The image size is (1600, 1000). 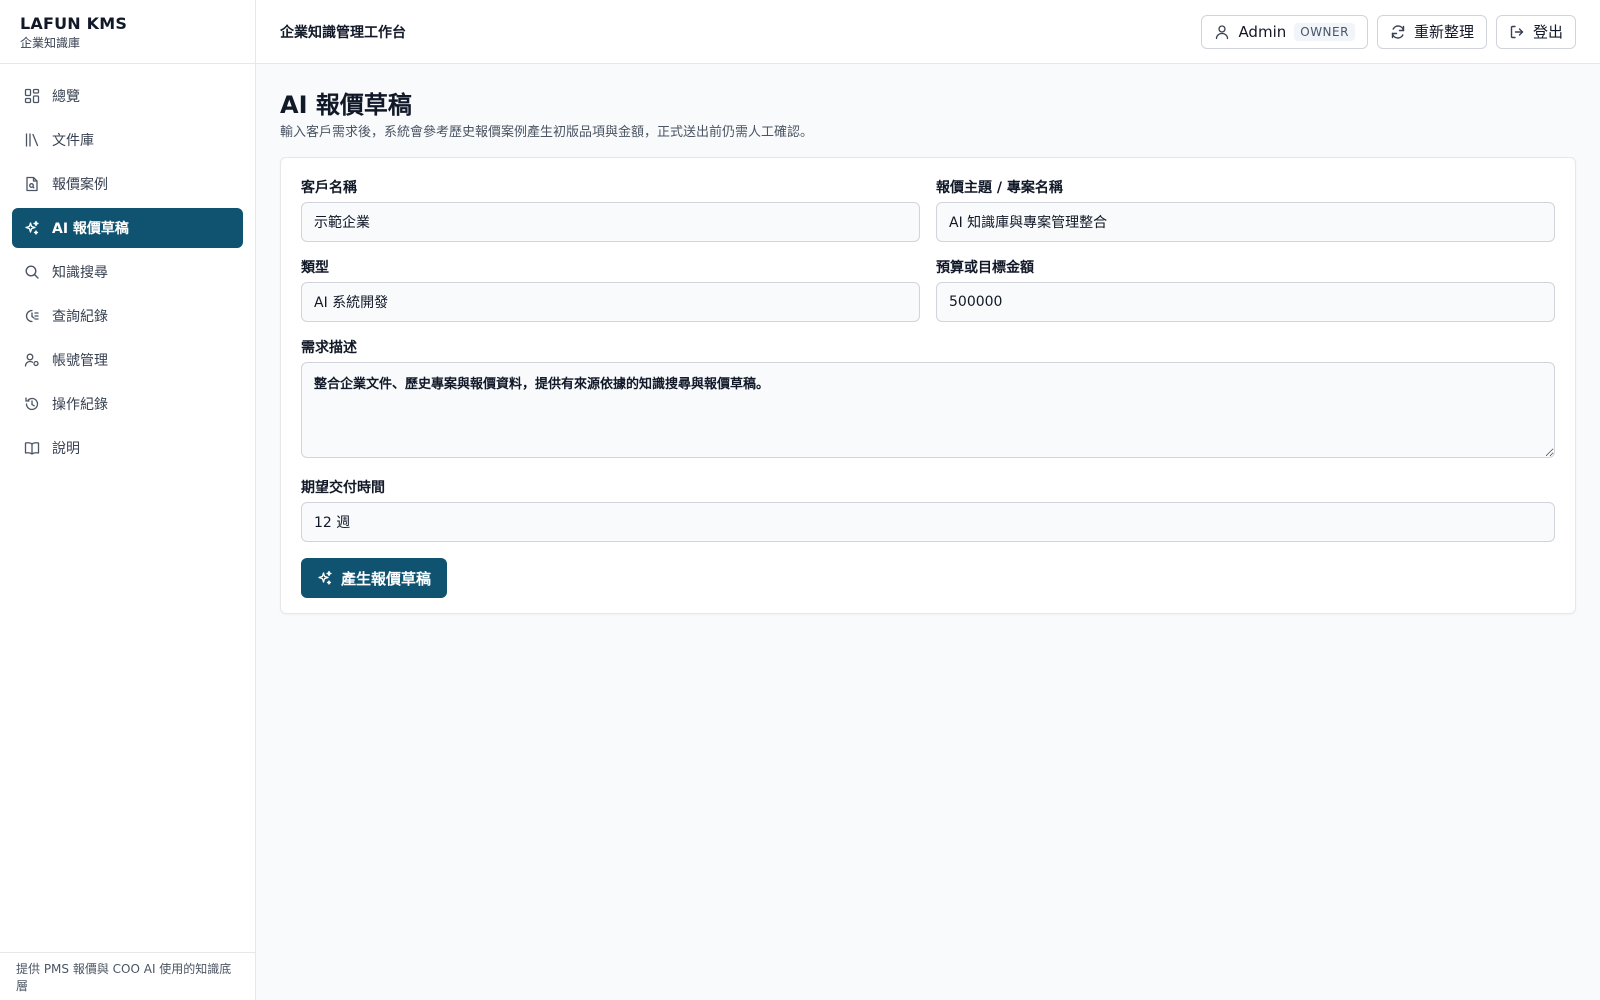 What do you see at coordinates (127, 448) in the screenshot?
I see `sidebar-item-help: 說明` at bounding box center [127, 448].